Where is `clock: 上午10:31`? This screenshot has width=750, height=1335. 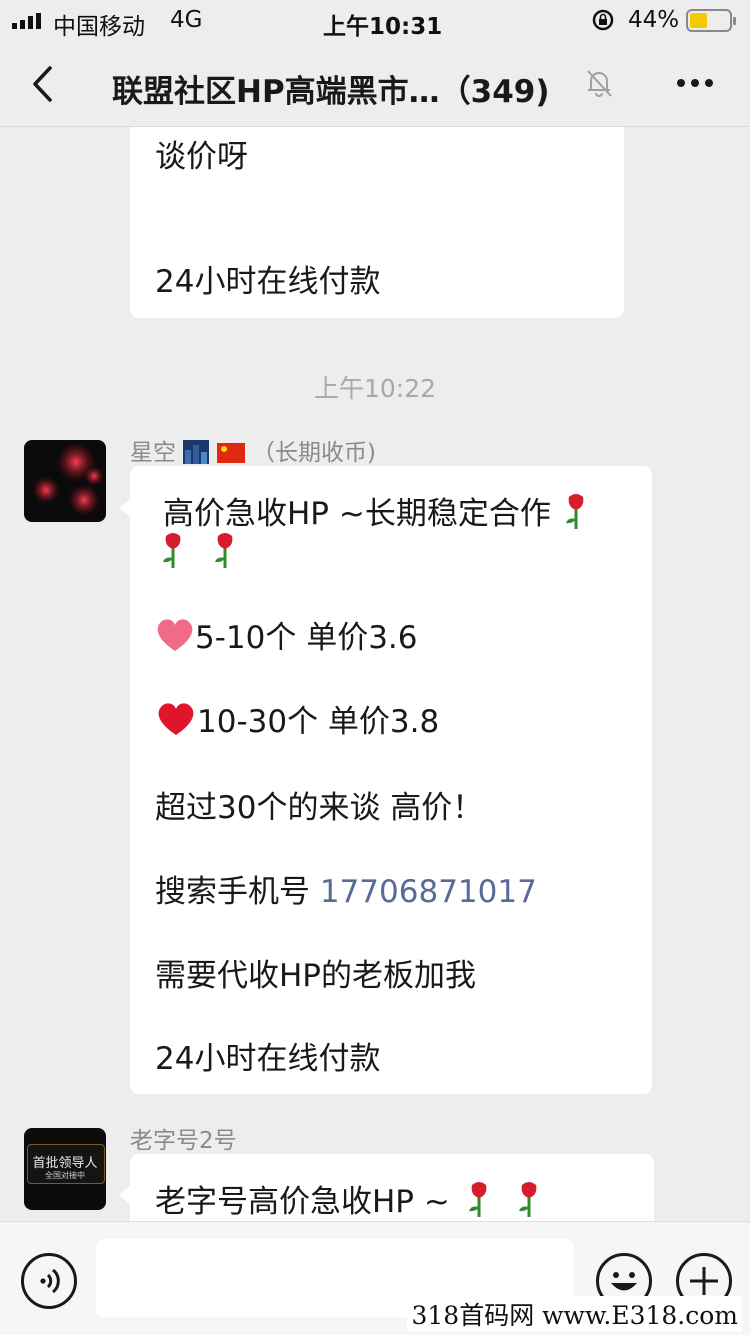
clock: 上午10:31 is located at coordinates (383, 27).